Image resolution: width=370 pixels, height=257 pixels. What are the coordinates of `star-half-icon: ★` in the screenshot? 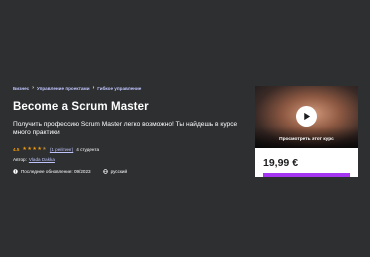 It's located at (44, 149).